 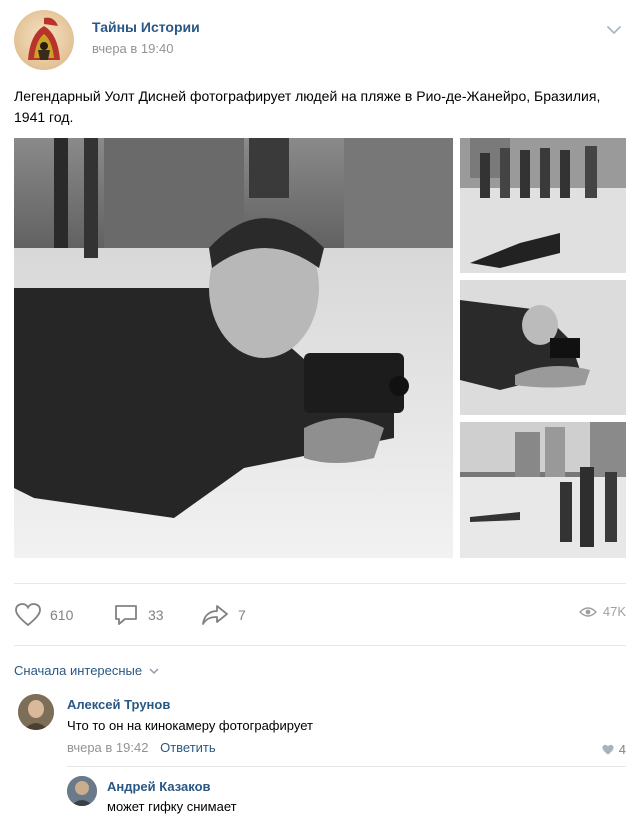 What do you see at coordinates (44, 40) in the screenshot?
I see `group-avatar` at bounding box center [44, 40].